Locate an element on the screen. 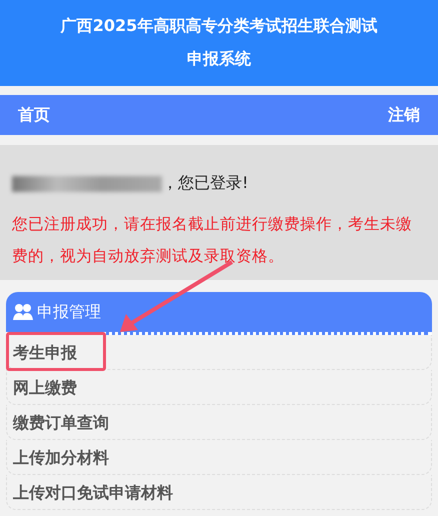 The height and width of the screenshot is (516, 438). menu-item: 上传加分材料 is located at coordinates (219, 457).